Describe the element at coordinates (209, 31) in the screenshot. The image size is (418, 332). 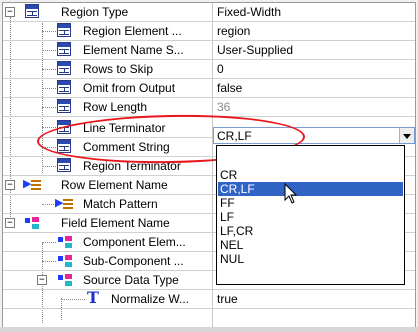
I see `property-row-region-element: Region Element ... region` at that location.